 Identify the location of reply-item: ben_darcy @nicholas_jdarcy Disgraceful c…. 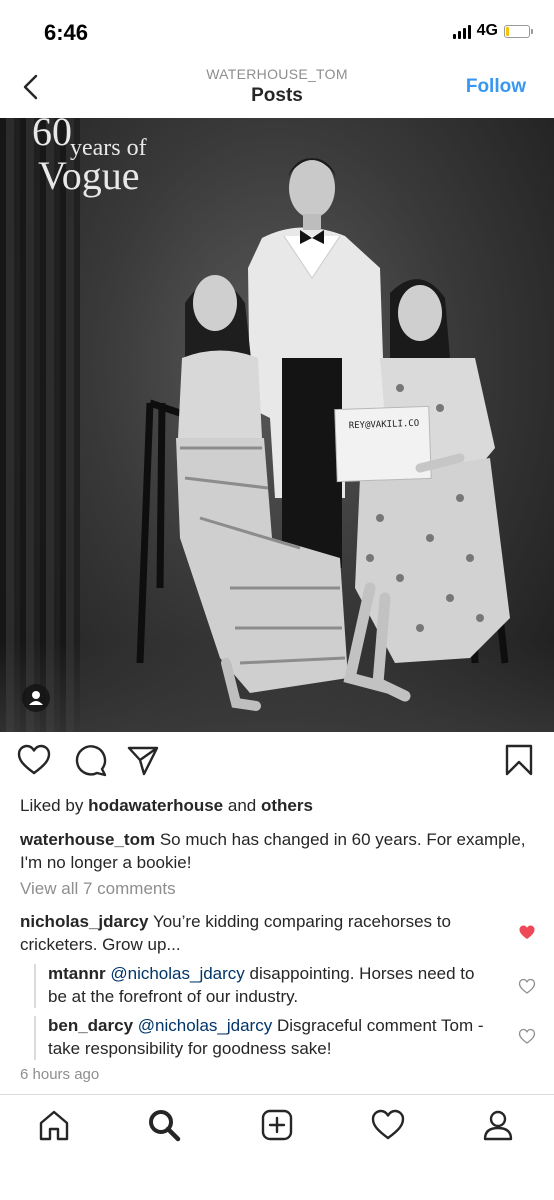
(268, 1037).